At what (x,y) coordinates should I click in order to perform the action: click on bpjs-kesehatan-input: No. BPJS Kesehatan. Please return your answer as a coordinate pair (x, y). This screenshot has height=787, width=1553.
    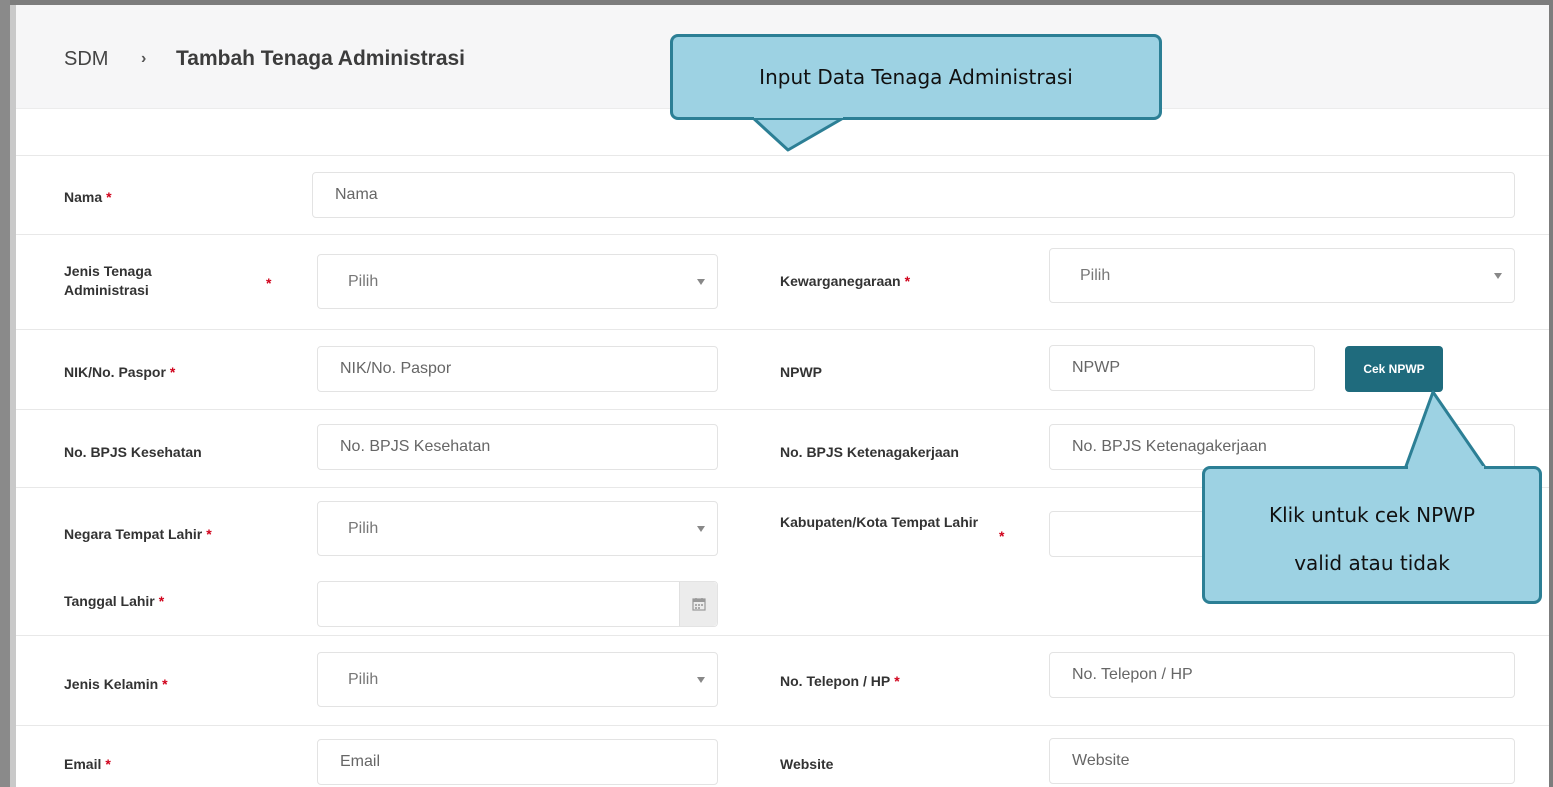
    Looking at the image, I should click on (517, 447).